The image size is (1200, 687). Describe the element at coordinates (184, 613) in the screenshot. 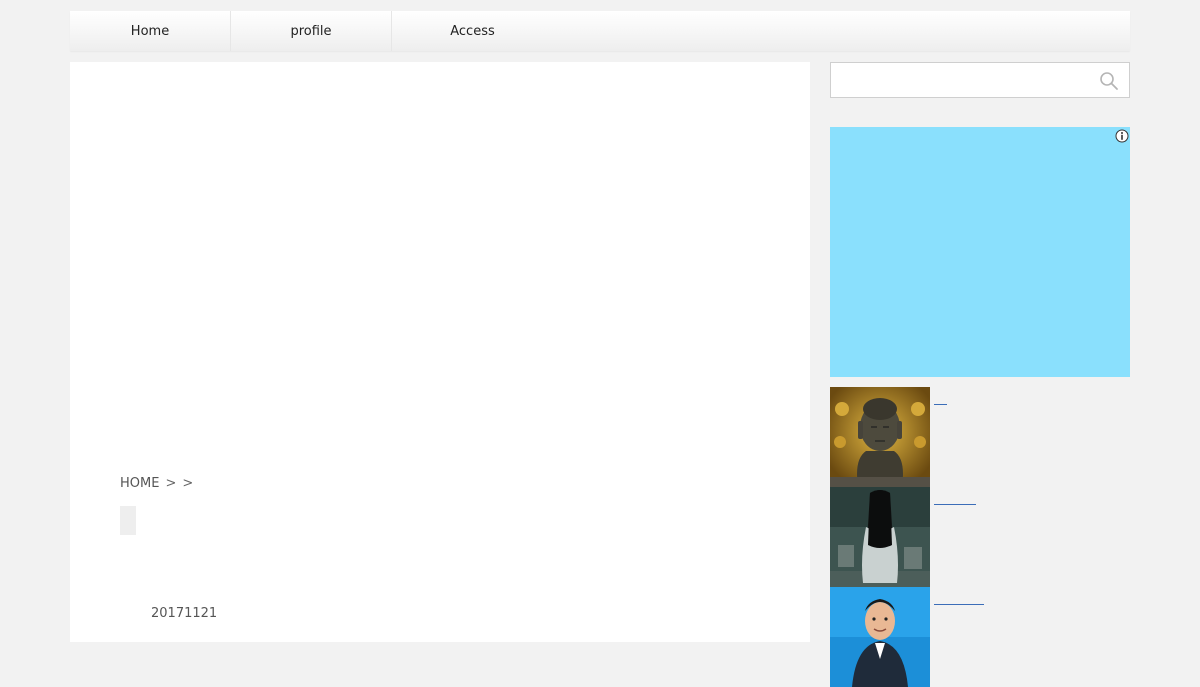

I see `post-date: 20171121` at that location.